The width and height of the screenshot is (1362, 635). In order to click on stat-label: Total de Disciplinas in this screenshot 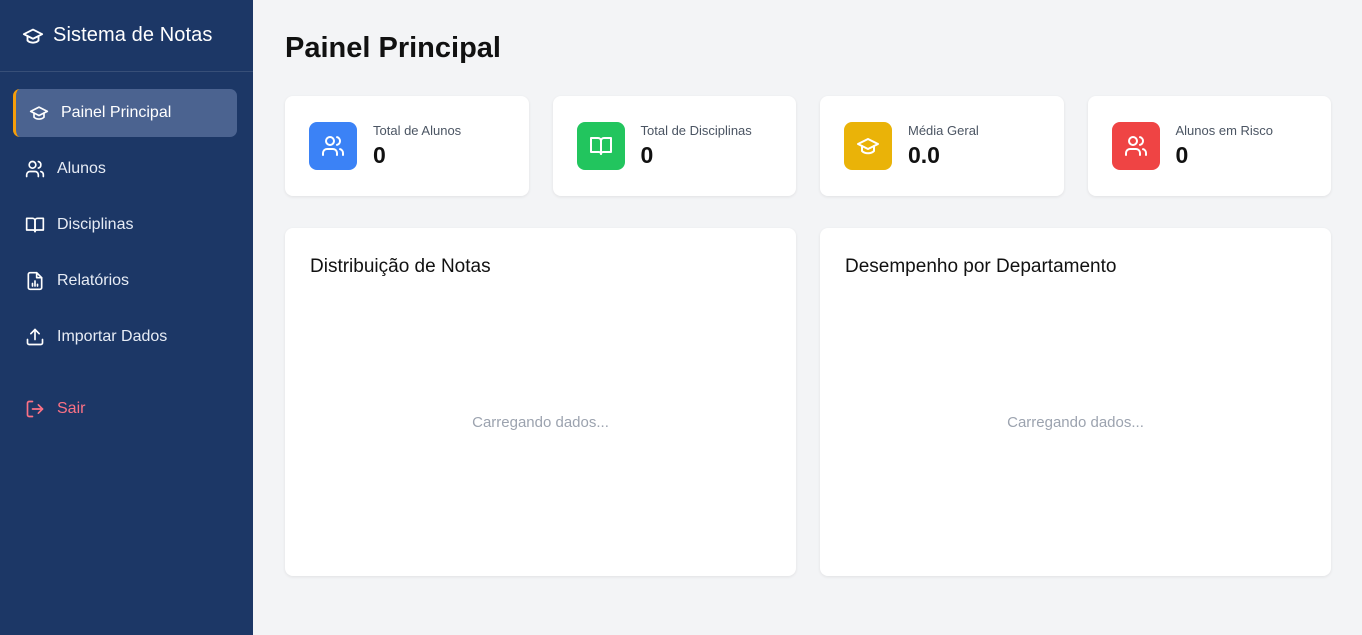, I will do `click(696, 130)`.